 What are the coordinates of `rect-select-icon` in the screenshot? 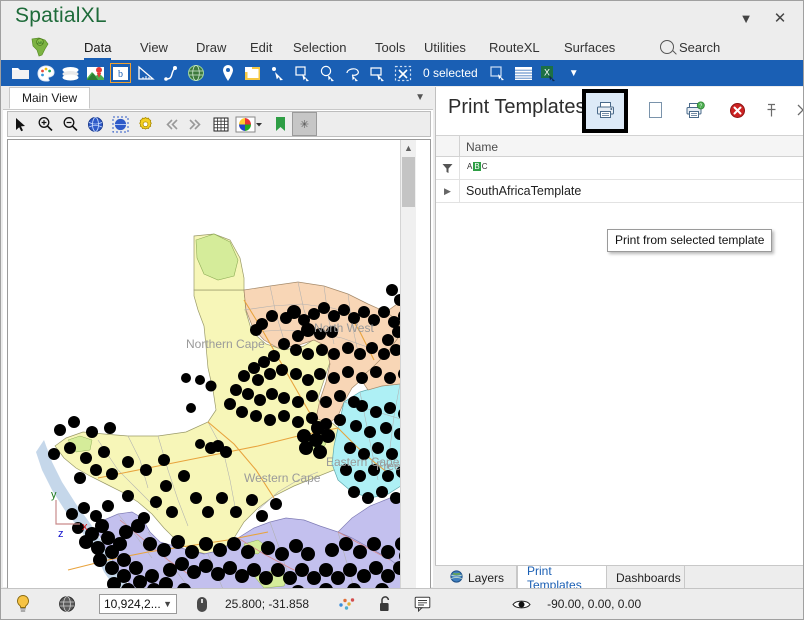 It's located at (302, 73).